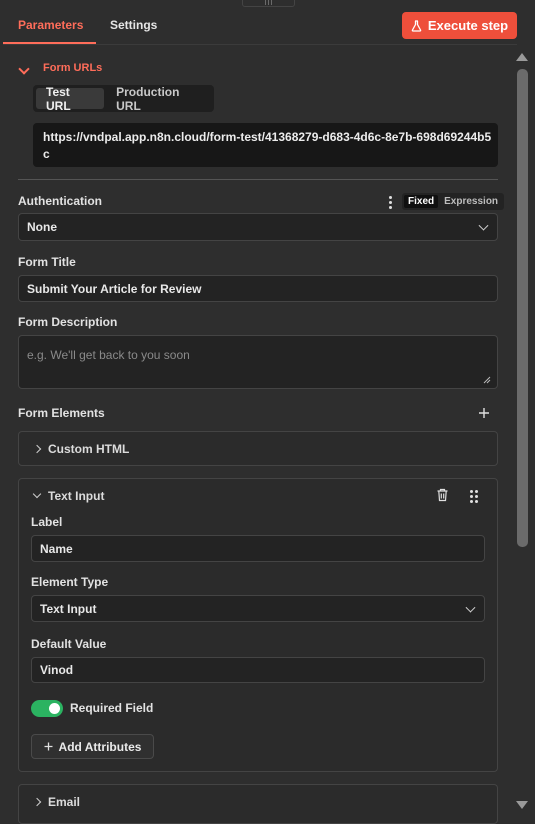 The width and height of the screenshot is (535, 824). I want to click on form-urls-title: Form URLs, so click(73, 68).